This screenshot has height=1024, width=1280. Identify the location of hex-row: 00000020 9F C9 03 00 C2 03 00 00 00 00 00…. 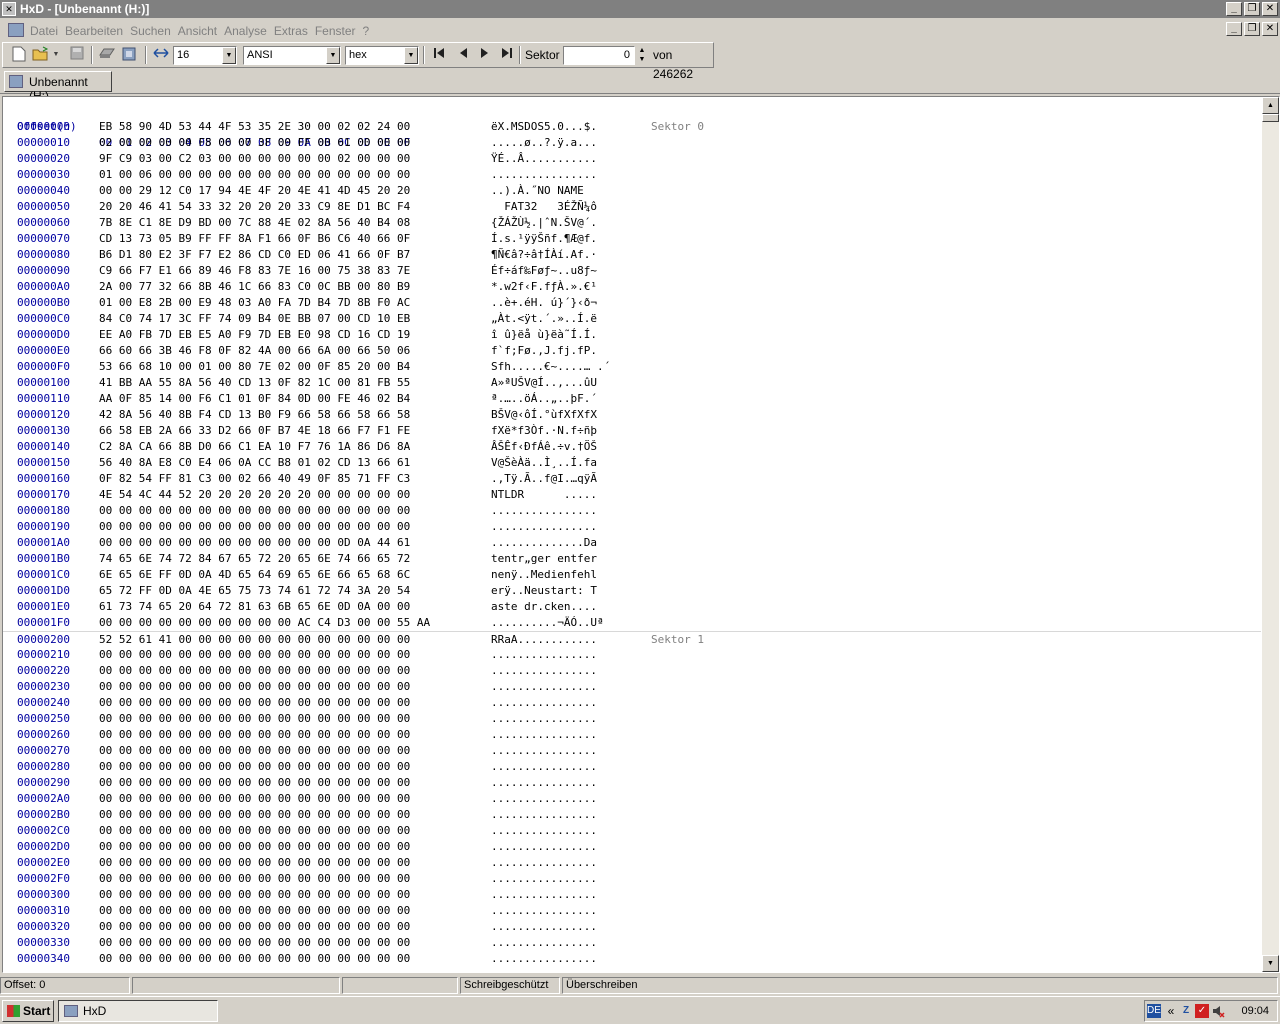
(632, 159).